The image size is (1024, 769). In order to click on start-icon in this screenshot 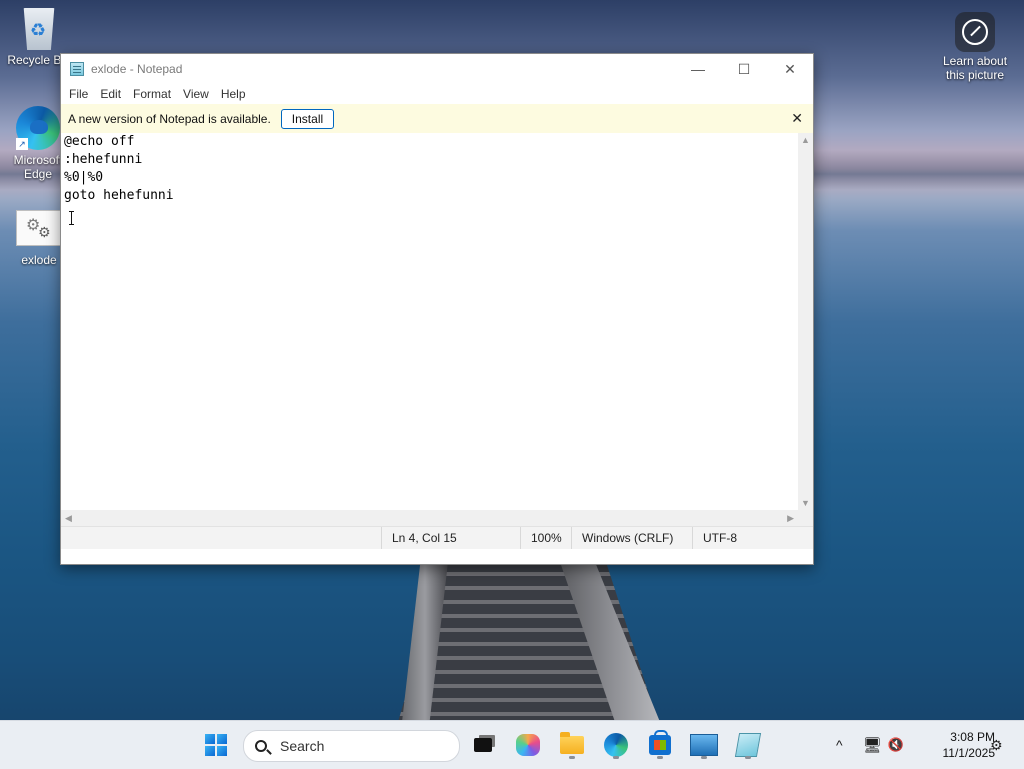, I will do `click(216, 745)`.